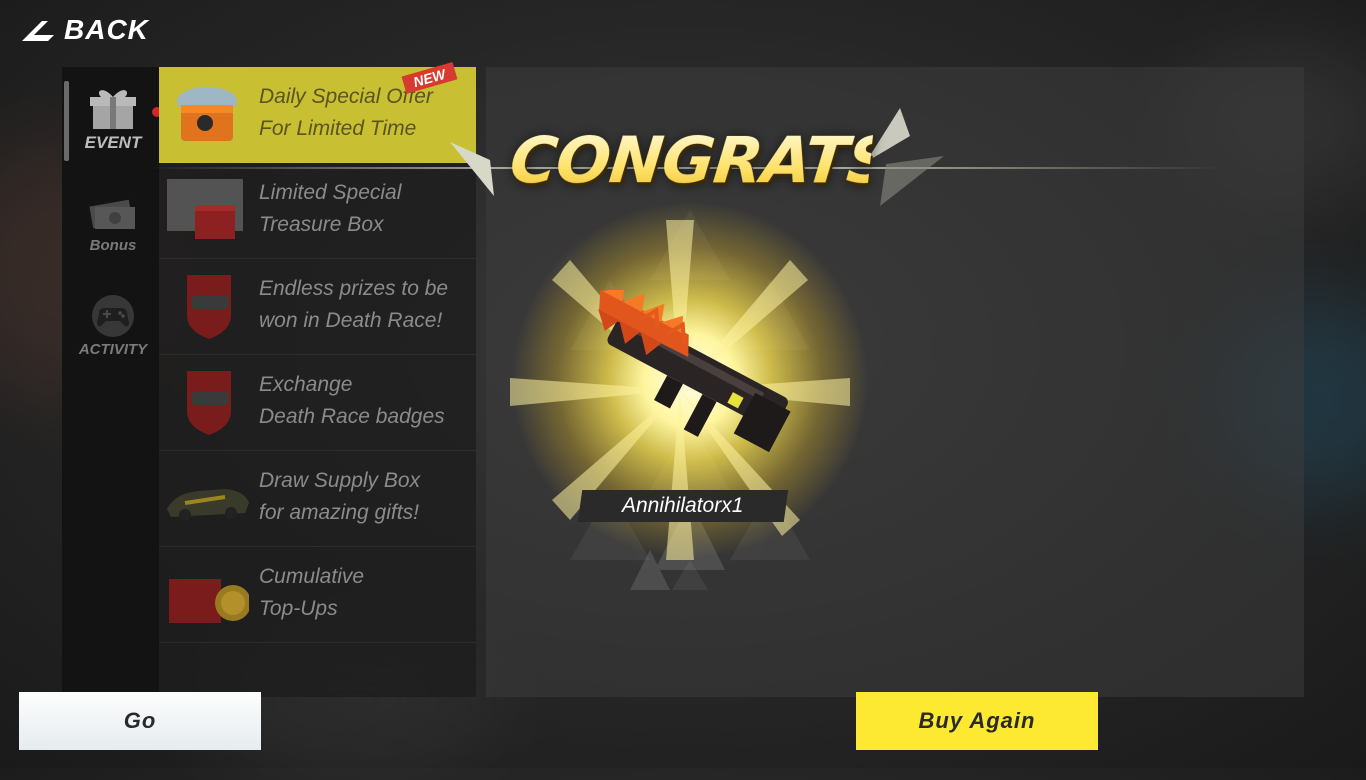  Describe the element at coordinates (340, 480) in the screenshot. I see `event-title: Draw Supply Box` at that location.